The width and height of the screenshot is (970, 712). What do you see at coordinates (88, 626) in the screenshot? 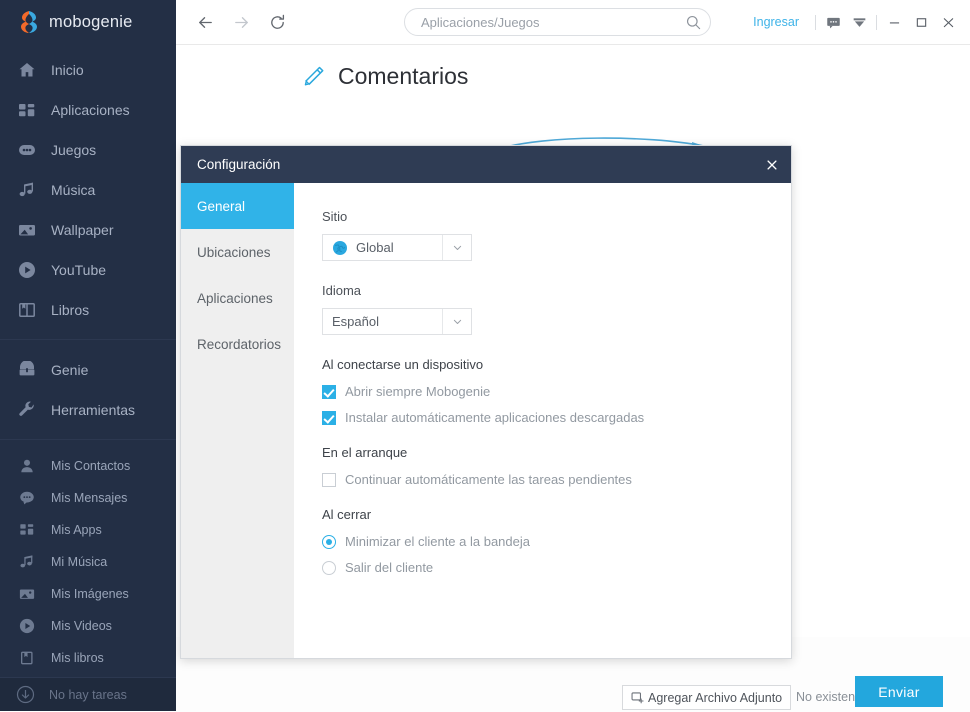
I see `sidebar-item-mis-videos: Mis Videos` at bounding box center [88, 626].